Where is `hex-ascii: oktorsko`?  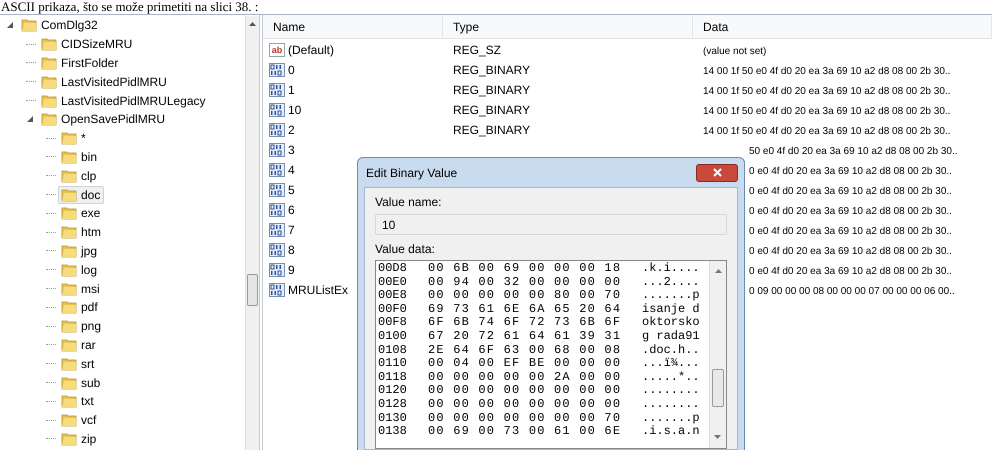 hex-ascii: oktorsko is located at coordinates (671, 323).